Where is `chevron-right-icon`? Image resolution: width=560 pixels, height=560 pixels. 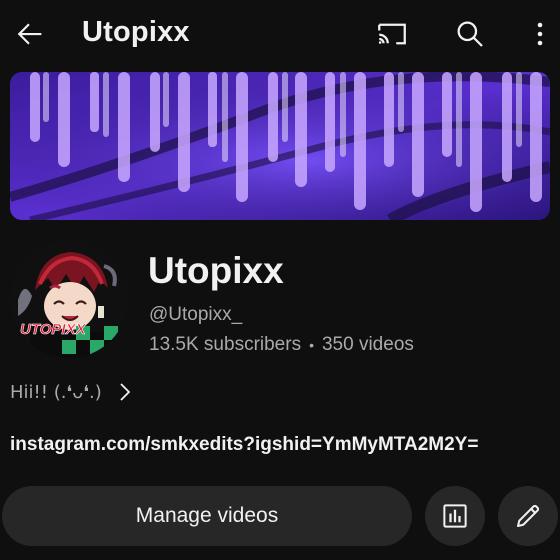
chevron-right-icon is located at coordinates (126, 392).